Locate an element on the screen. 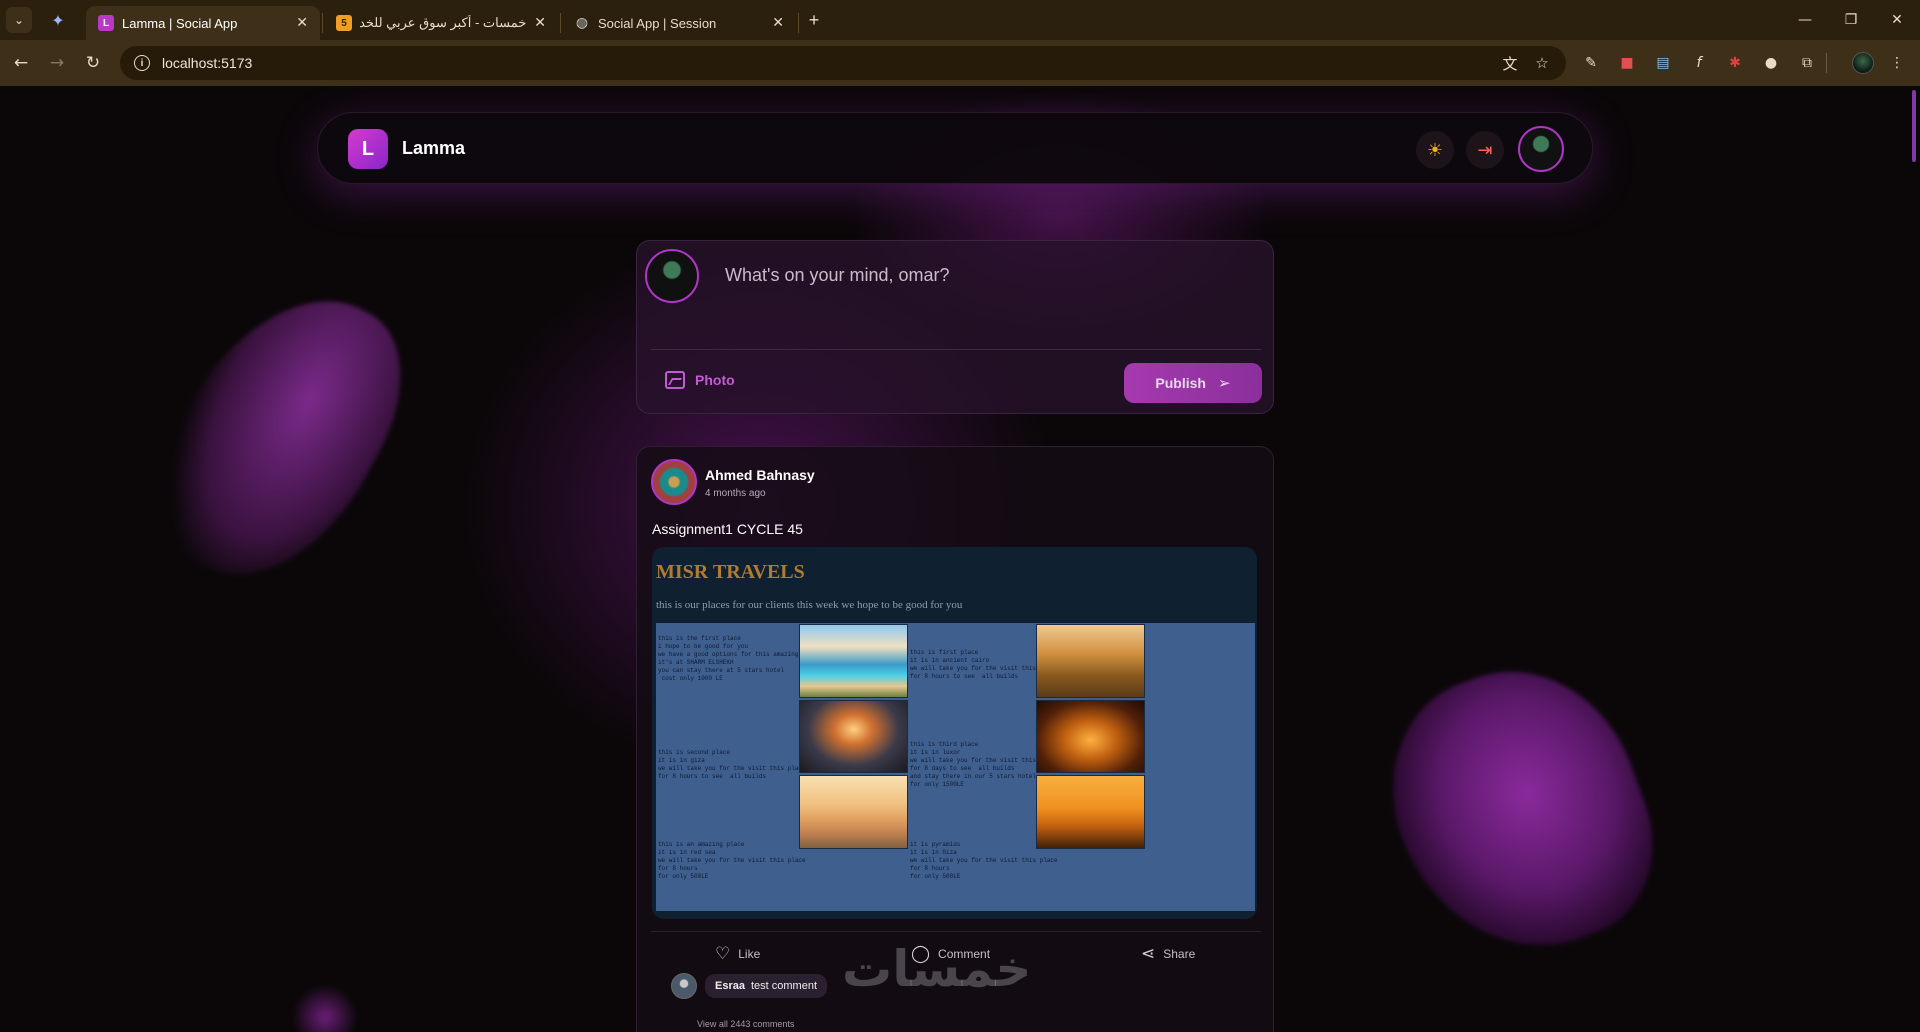 The width and height of the screenshot is (1920, 1032). forward-icon: → is located at coordinates (57, 63).